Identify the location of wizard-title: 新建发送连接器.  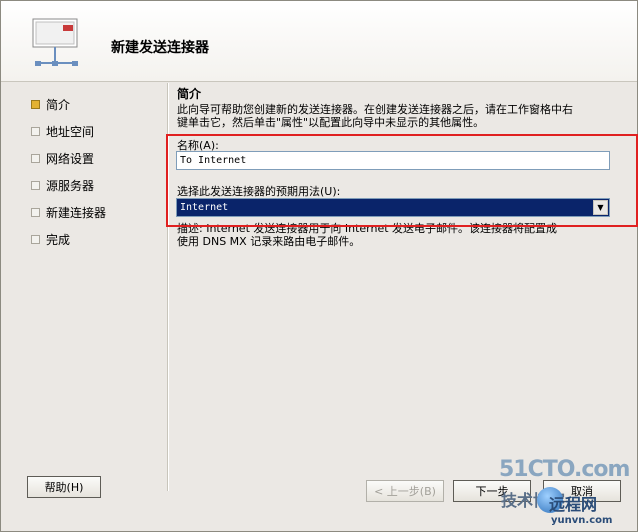
(160, 48).